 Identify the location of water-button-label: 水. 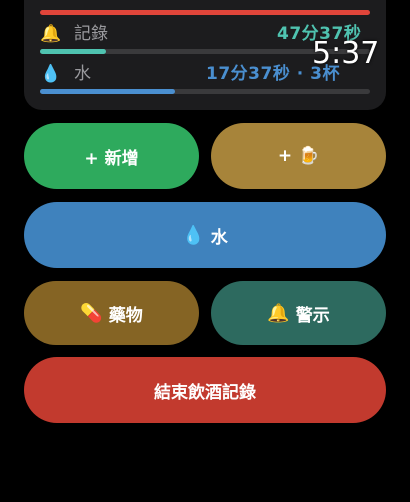
(219, 237).